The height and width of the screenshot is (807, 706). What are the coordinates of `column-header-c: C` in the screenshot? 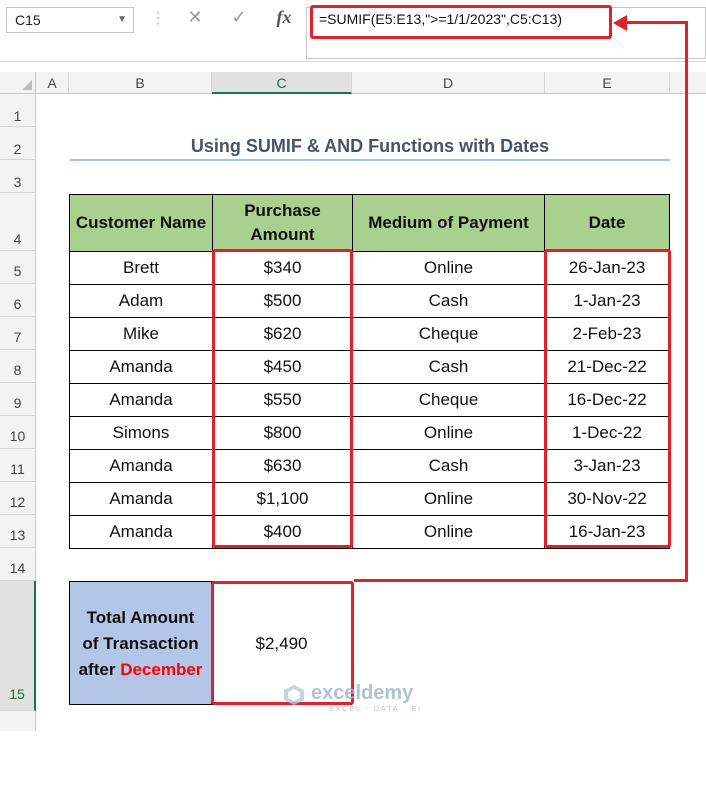 It's located at (282, 83).